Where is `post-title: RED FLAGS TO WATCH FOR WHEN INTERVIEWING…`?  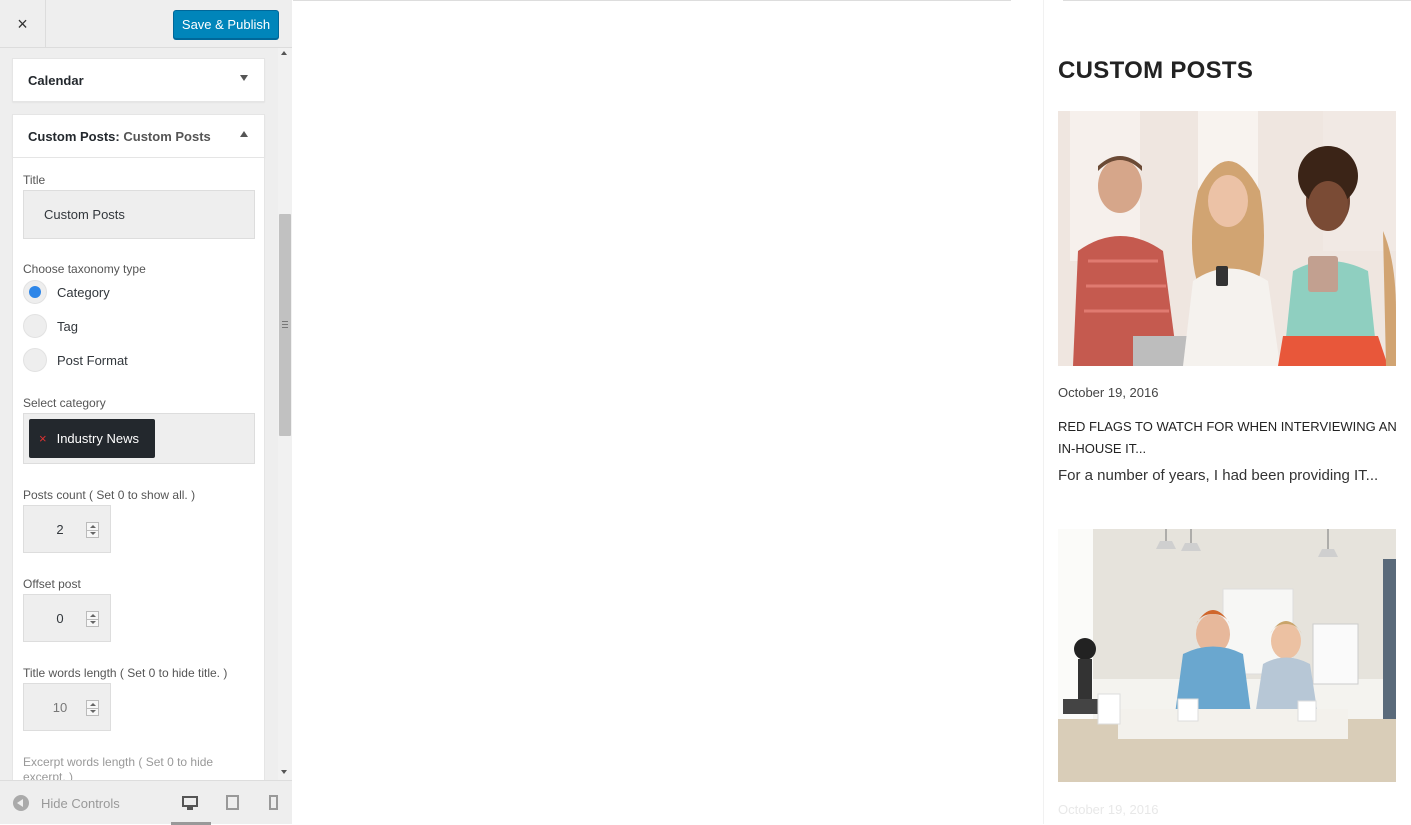
post-title: RED FLAGS TO WATCH FOR WHEN INTERVIEWING… is located at coordinates (1228, 438).